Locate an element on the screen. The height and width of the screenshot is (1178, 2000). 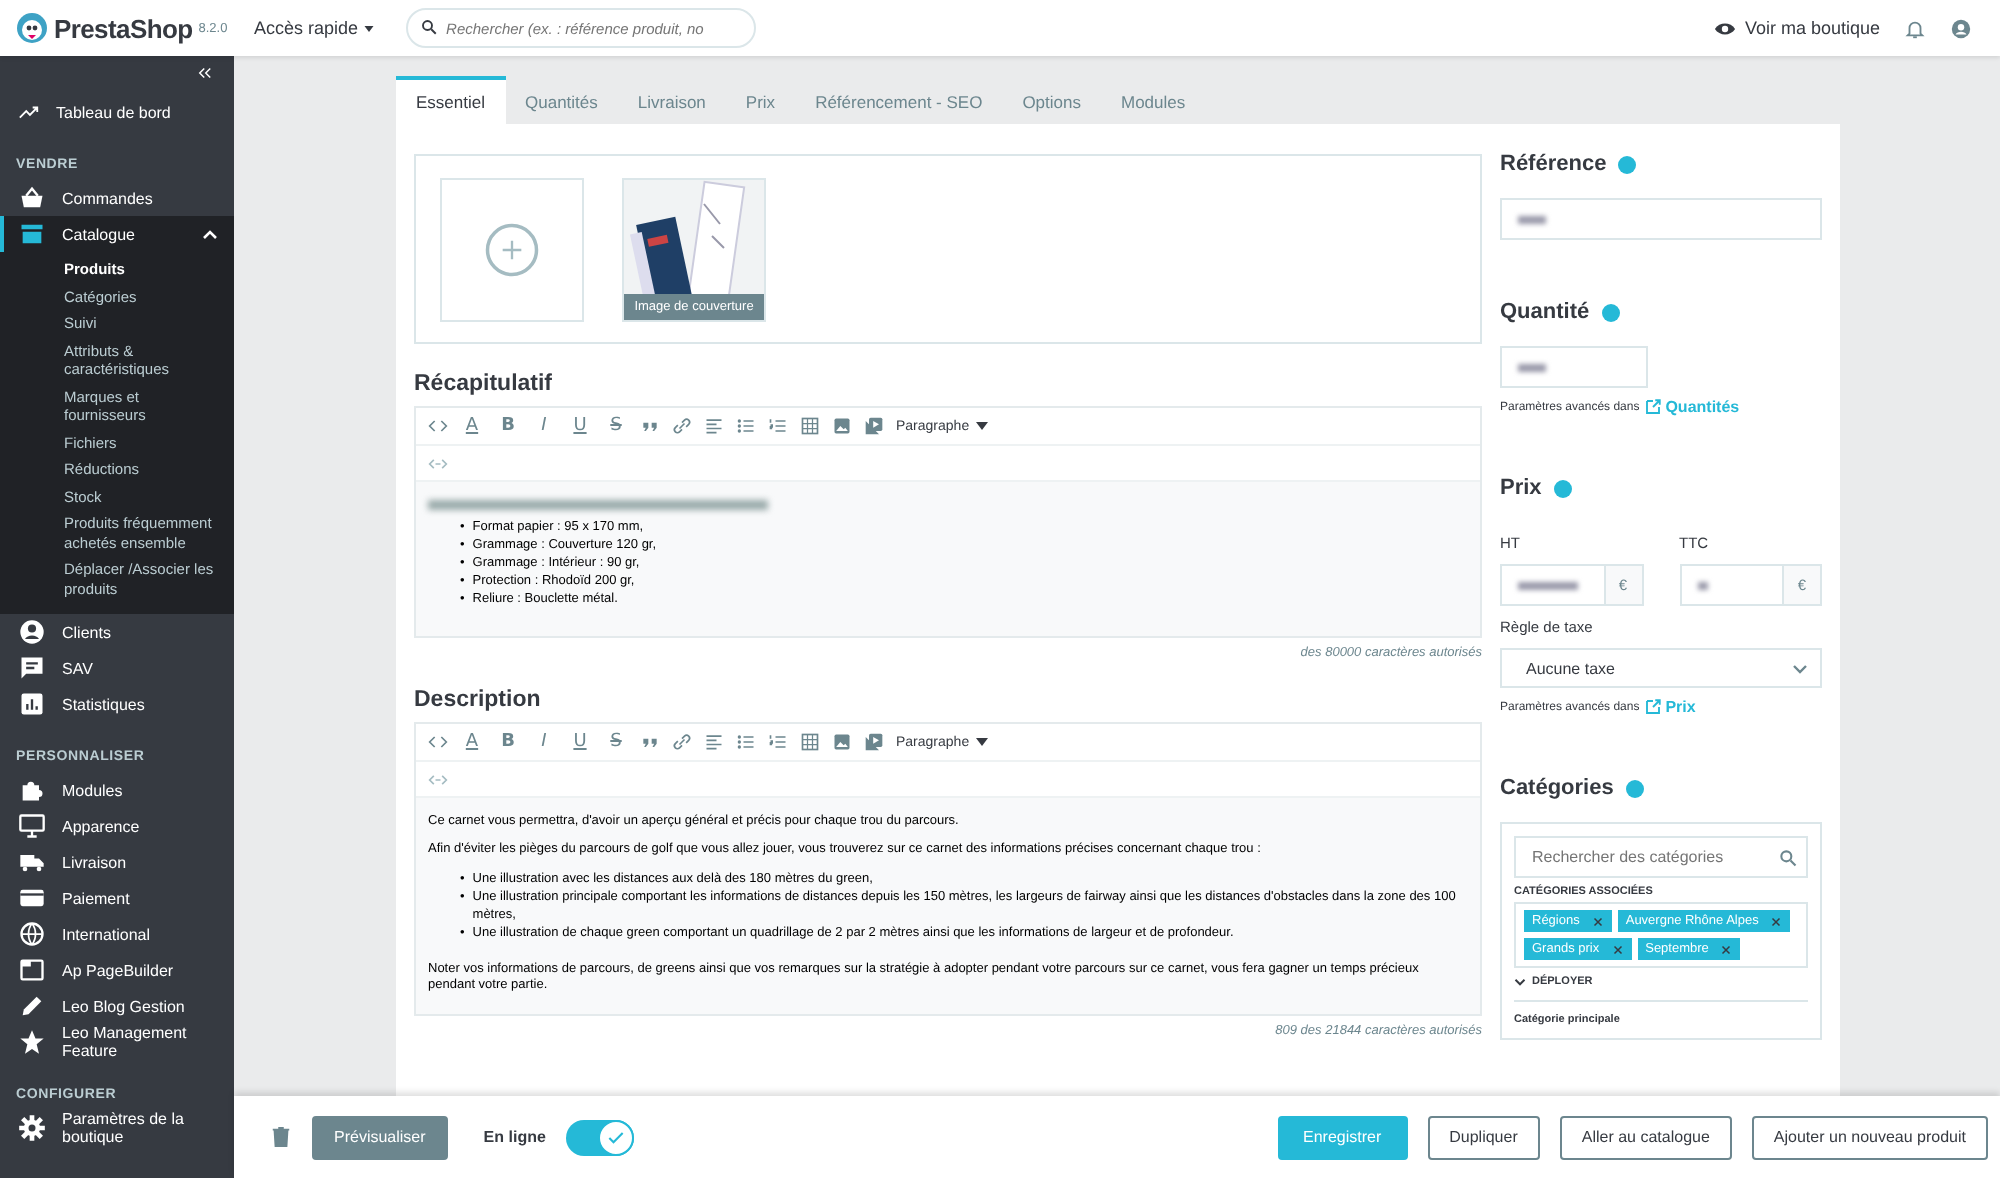
quantity-field is located at coordinates (1574, 367).